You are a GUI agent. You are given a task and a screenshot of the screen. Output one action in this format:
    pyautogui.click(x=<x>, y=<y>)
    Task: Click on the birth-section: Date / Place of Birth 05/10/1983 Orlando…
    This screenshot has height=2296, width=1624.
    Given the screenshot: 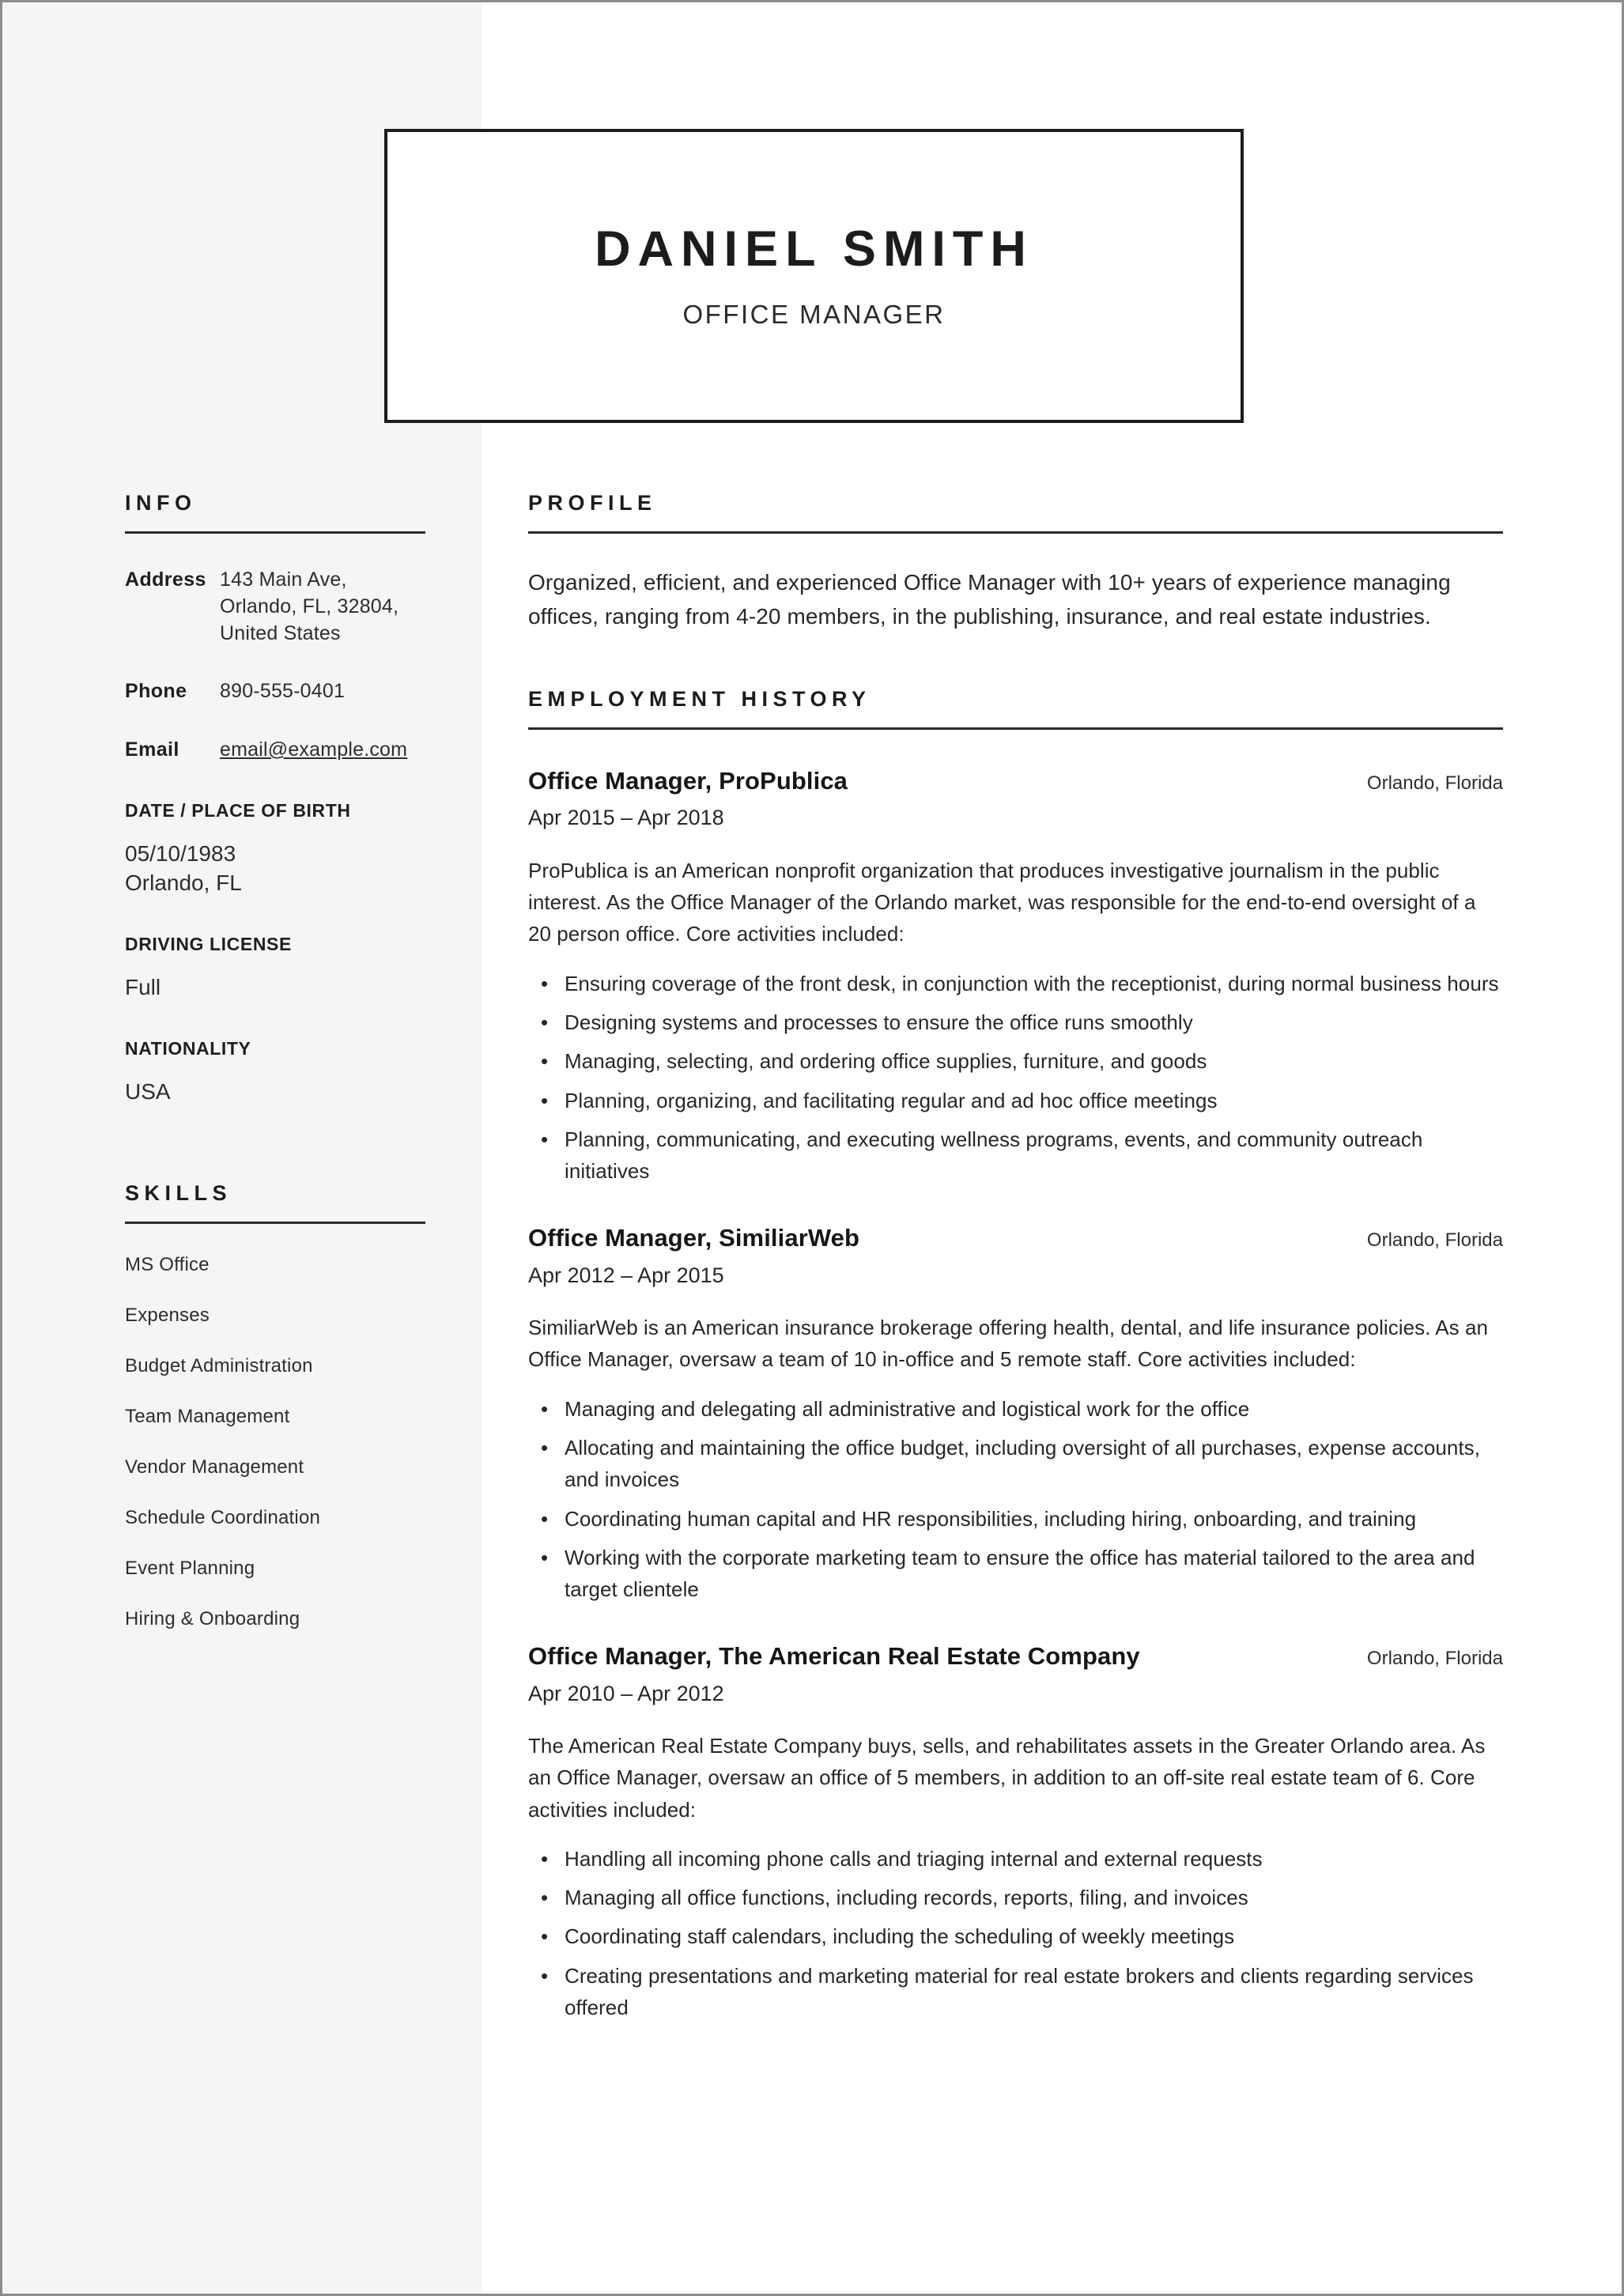 What is the action you would take?
    pyautogui.click(x=275, y=848)
    